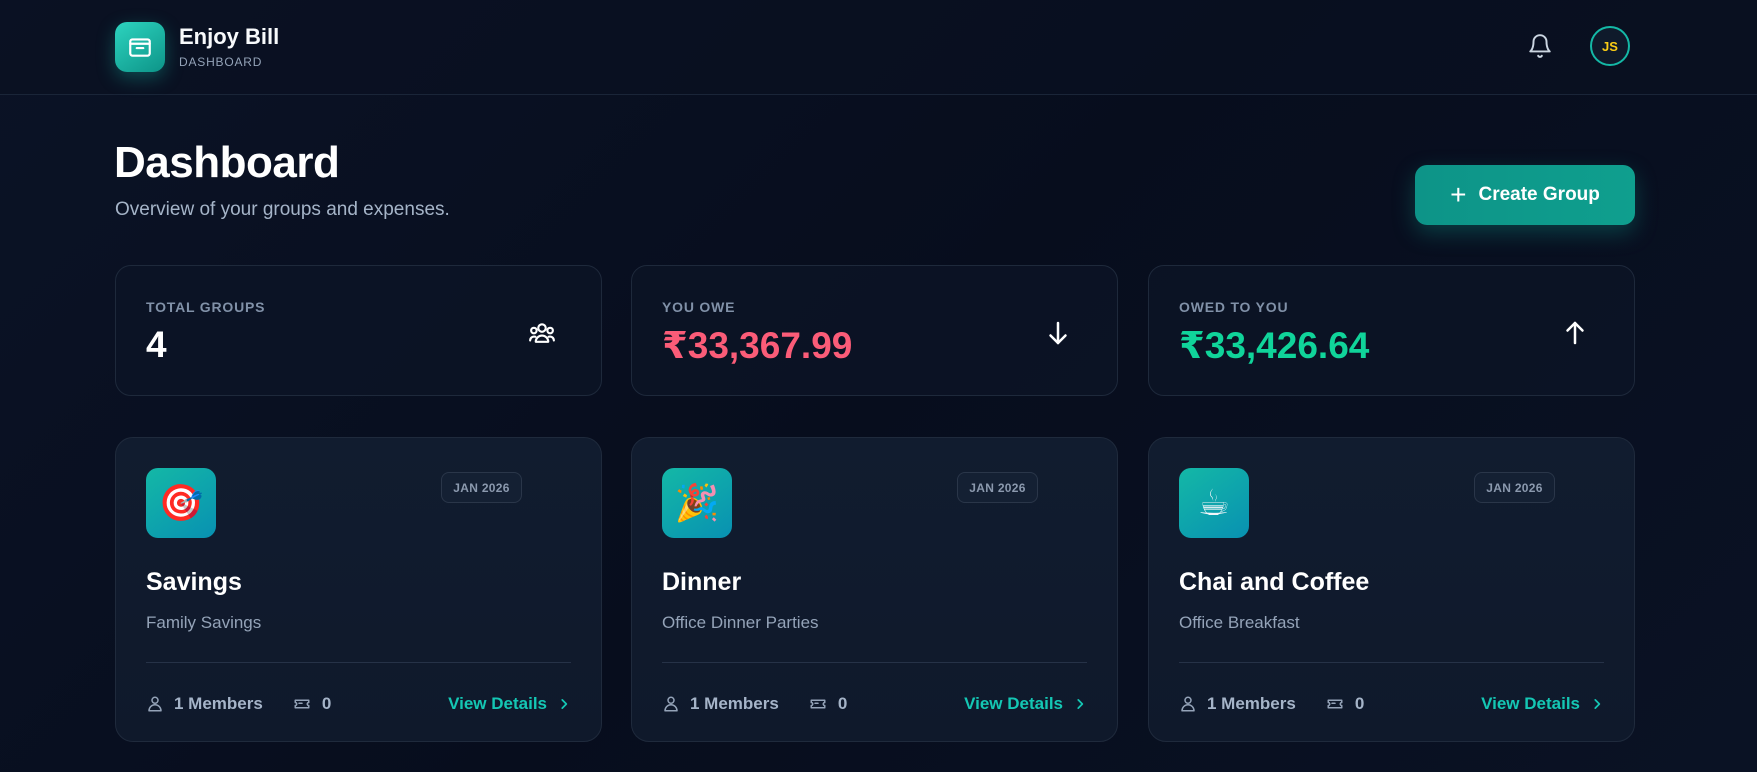  I want to click on create-group-label: Create Group, so click(1539, 194).